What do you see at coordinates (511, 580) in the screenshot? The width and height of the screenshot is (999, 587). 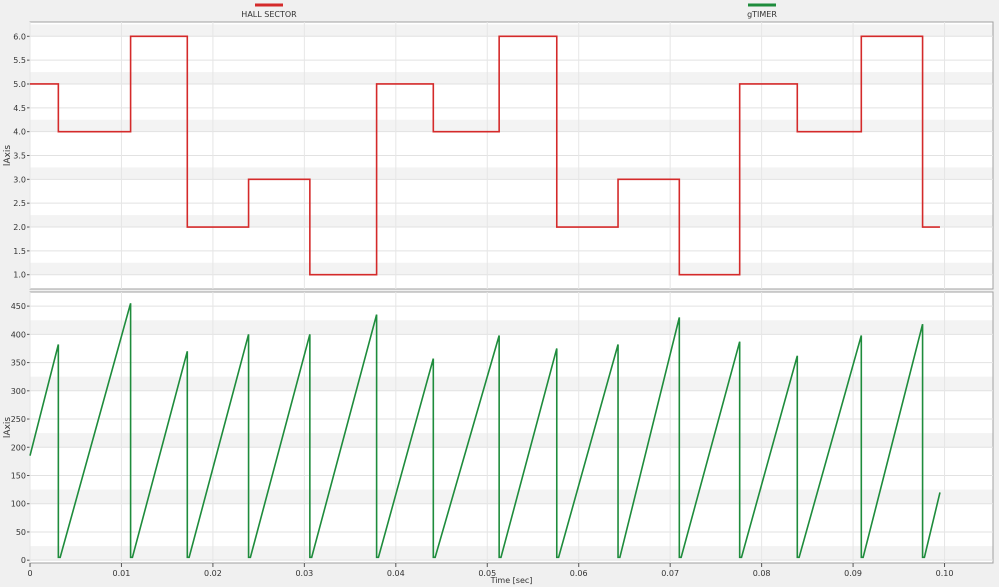 I see `x-axis-label: Time [sec]` at bounding box center [511, 580].